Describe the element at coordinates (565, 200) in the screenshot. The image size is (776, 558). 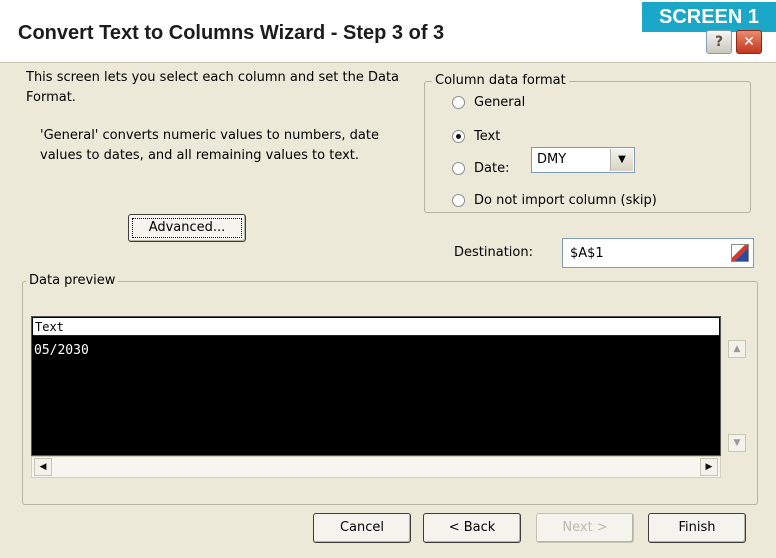
I see `radio-skip-label: Do not import column (skip)` at that location.